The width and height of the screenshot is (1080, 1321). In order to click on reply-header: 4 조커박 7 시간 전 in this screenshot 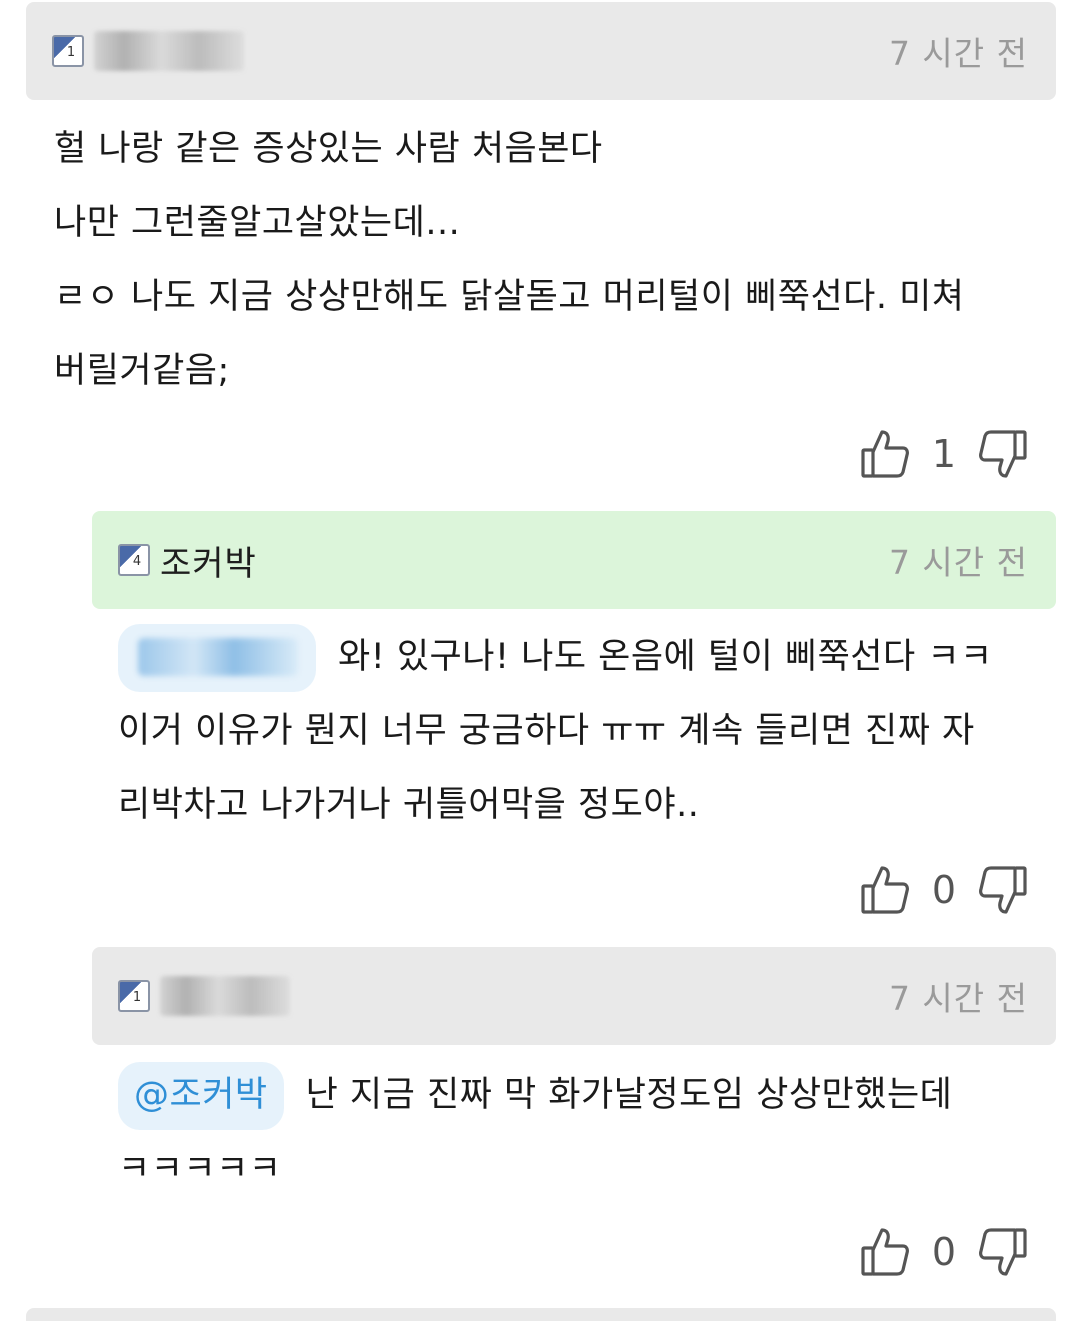, I will do `click(574, 560)`.